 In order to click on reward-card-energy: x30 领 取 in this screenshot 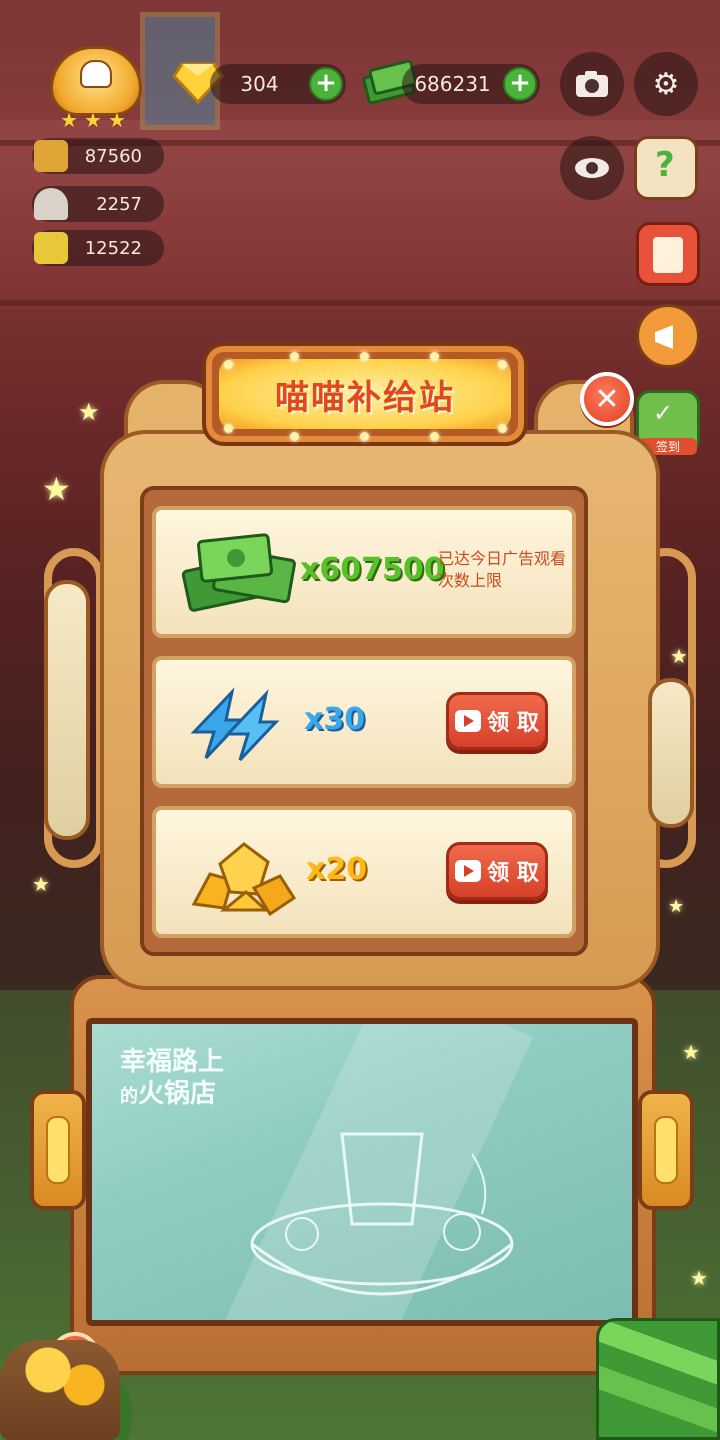, I will do `click(364, 722)`.